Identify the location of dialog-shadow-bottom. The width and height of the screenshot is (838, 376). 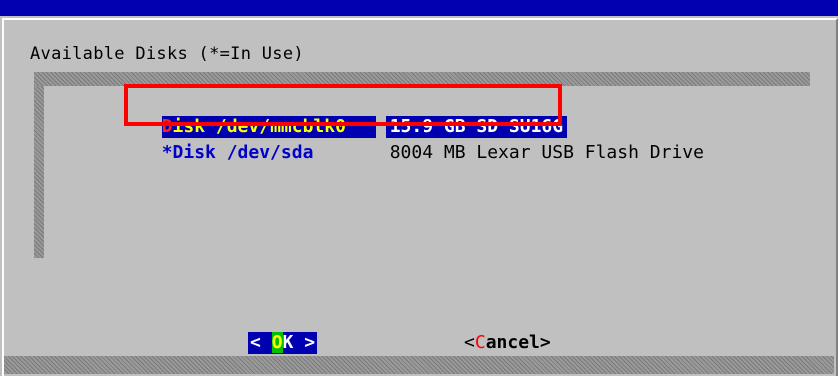
(419, 365).